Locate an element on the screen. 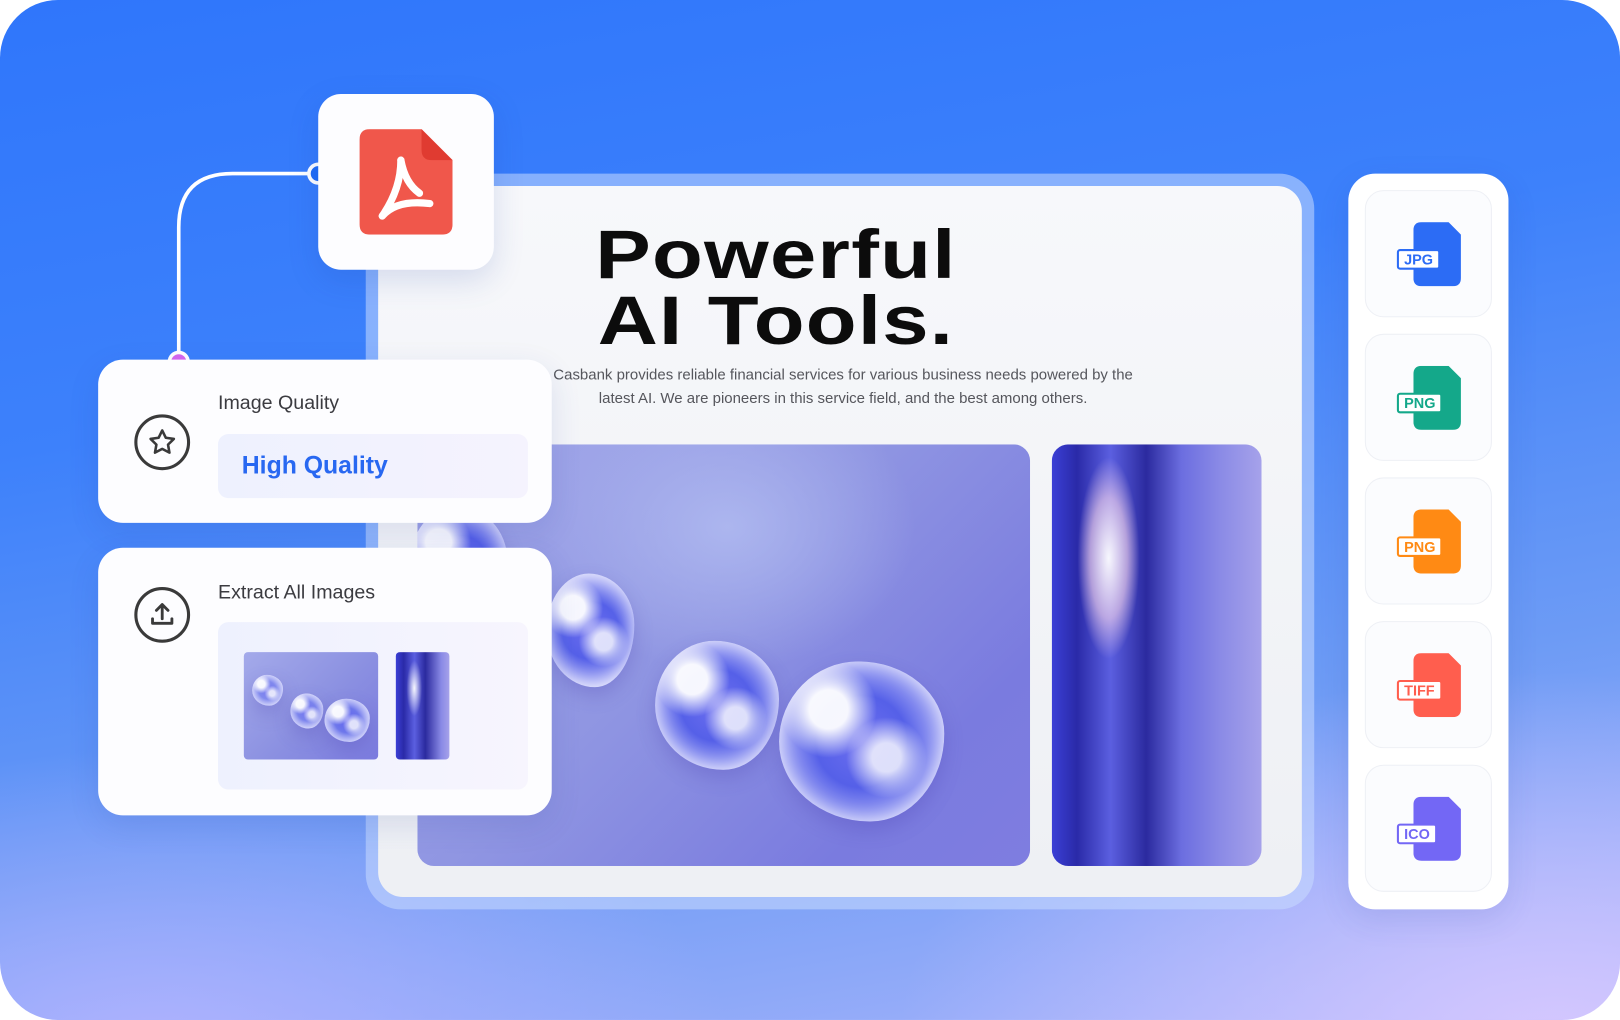 The height and width of the screenshot is (1020, 1620). output-formats-panel: JPG PNG PNG TIFF ICO is located at coordinates (1428, 541).